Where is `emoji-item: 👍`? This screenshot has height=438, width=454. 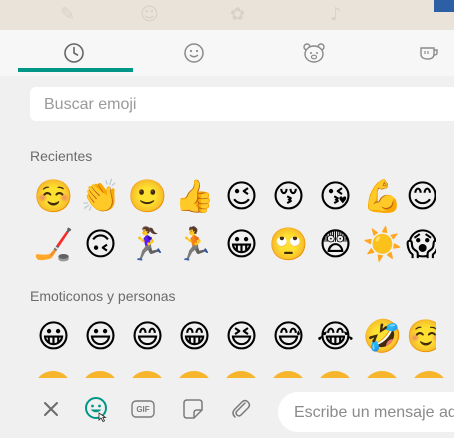
emoji-item: 👍 is located at coordinates (194, 196).